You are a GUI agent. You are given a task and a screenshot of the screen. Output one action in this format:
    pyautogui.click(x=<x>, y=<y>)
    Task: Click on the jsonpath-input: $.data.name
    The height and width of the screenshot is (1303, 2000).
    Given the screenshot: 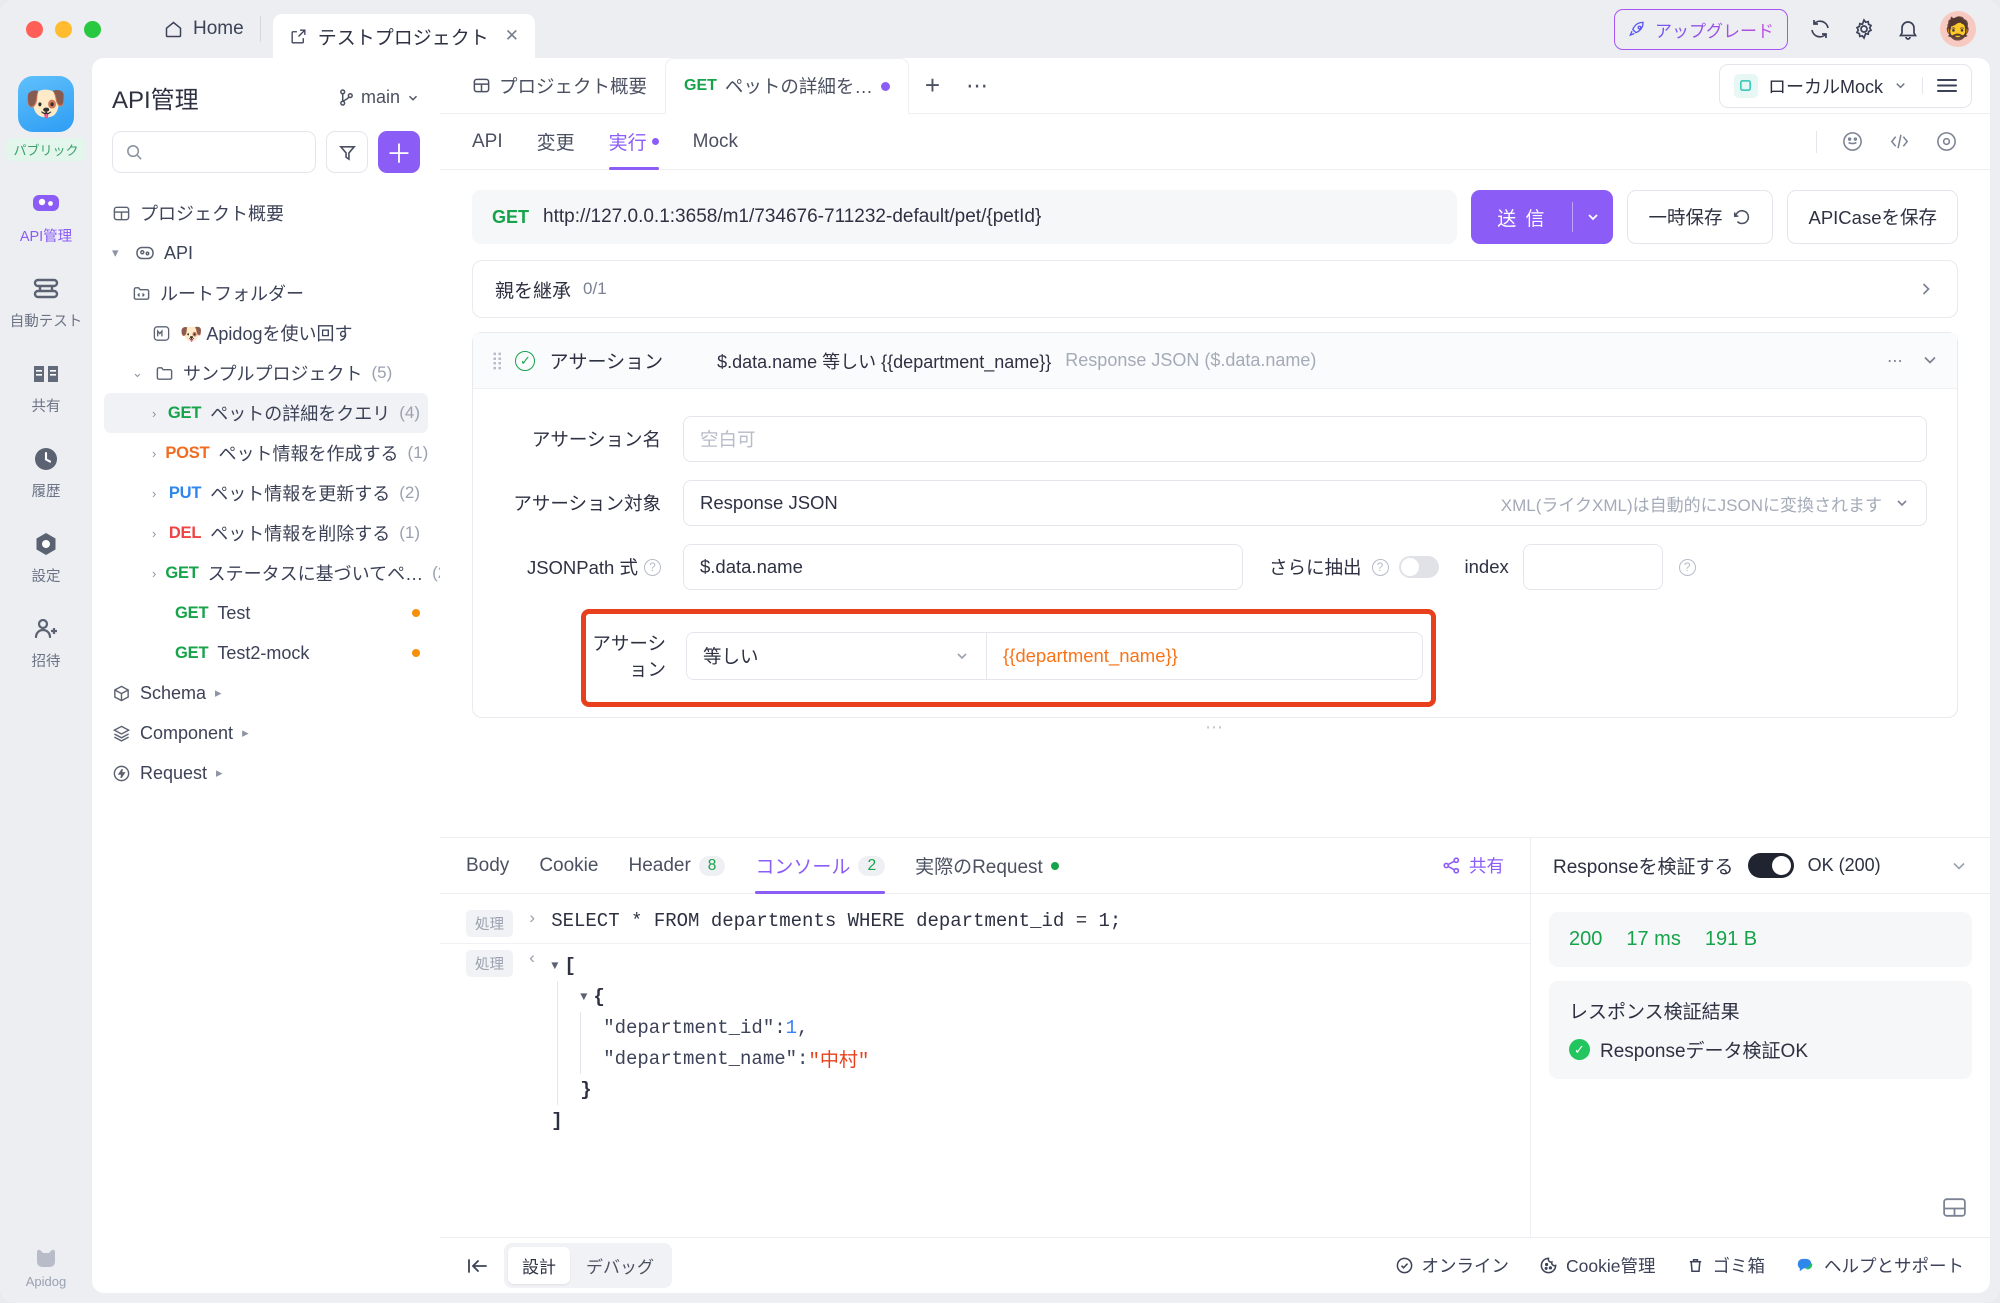 What is the action you would take?
    pyautogui.click(x=963, y=567)
    